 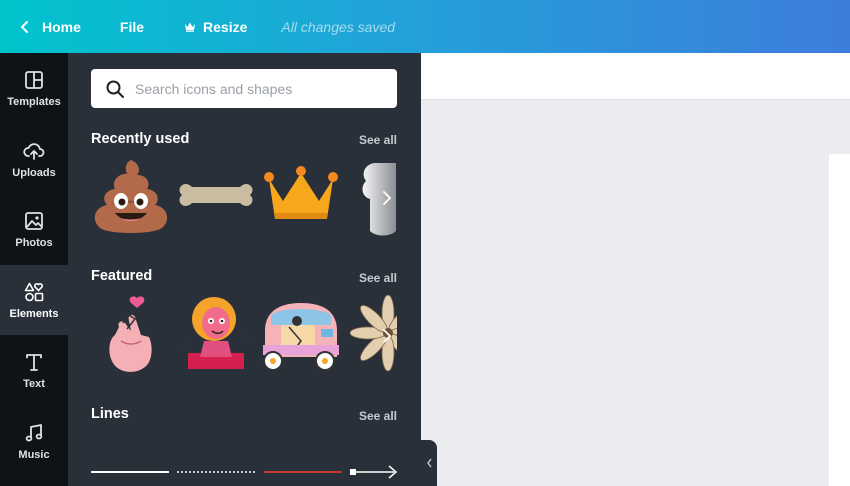 I want to click on rail-item-music: Music, so click(x=34, y=441).